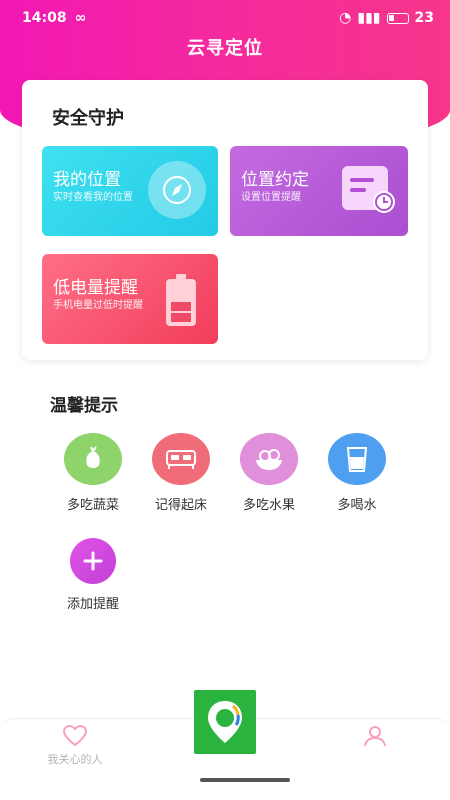  I want to click on center-location-button, so click(225, 722).